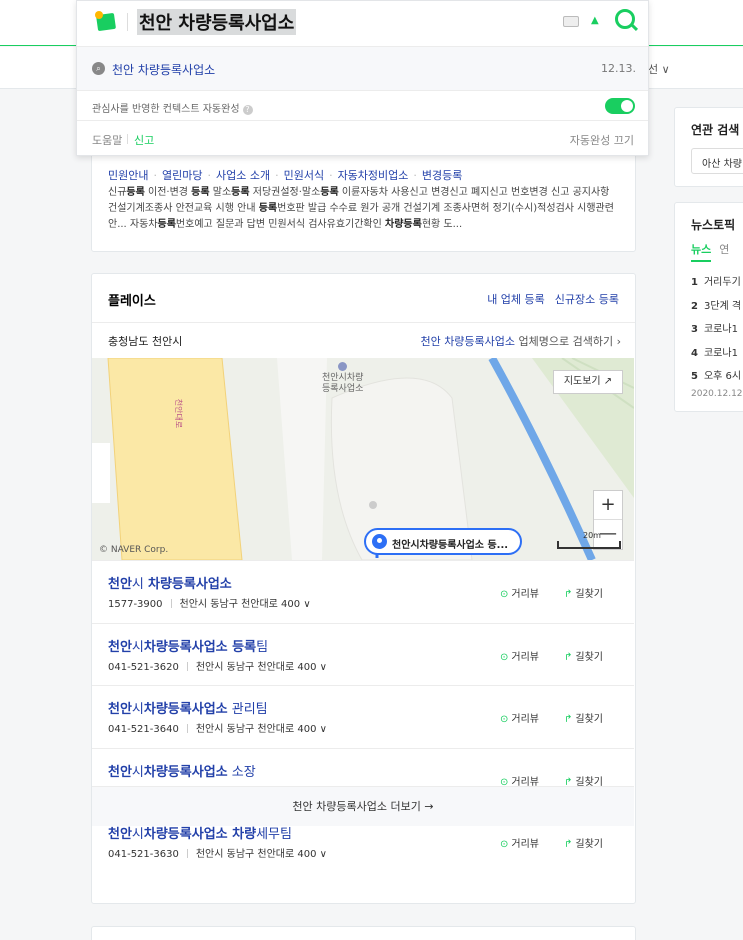 This screenshot has width=743, height=940. Describe the element at coordinates (363, 806) in the screenshot. I see `more-results-link: 천안 차량등록사업소 더보기 →` at that location.